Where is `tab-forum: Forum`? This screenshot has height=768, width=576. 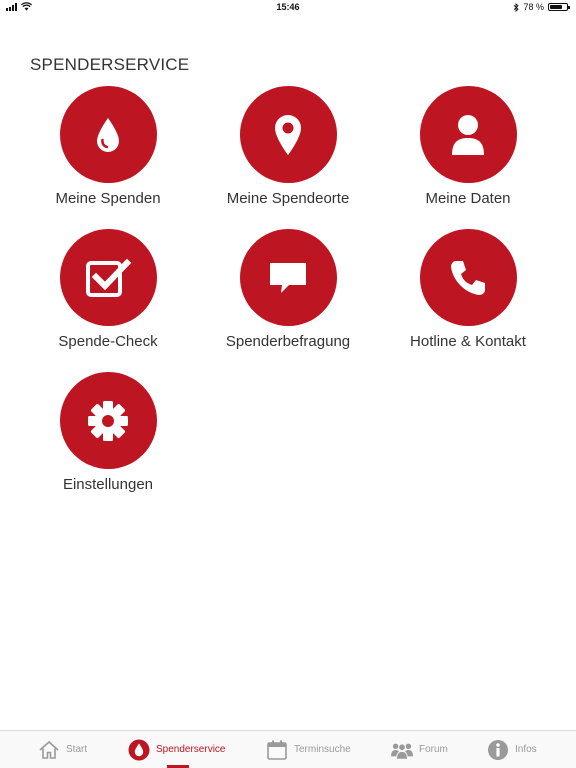 tab-forum: Forum is located at coordinates (419, 749).